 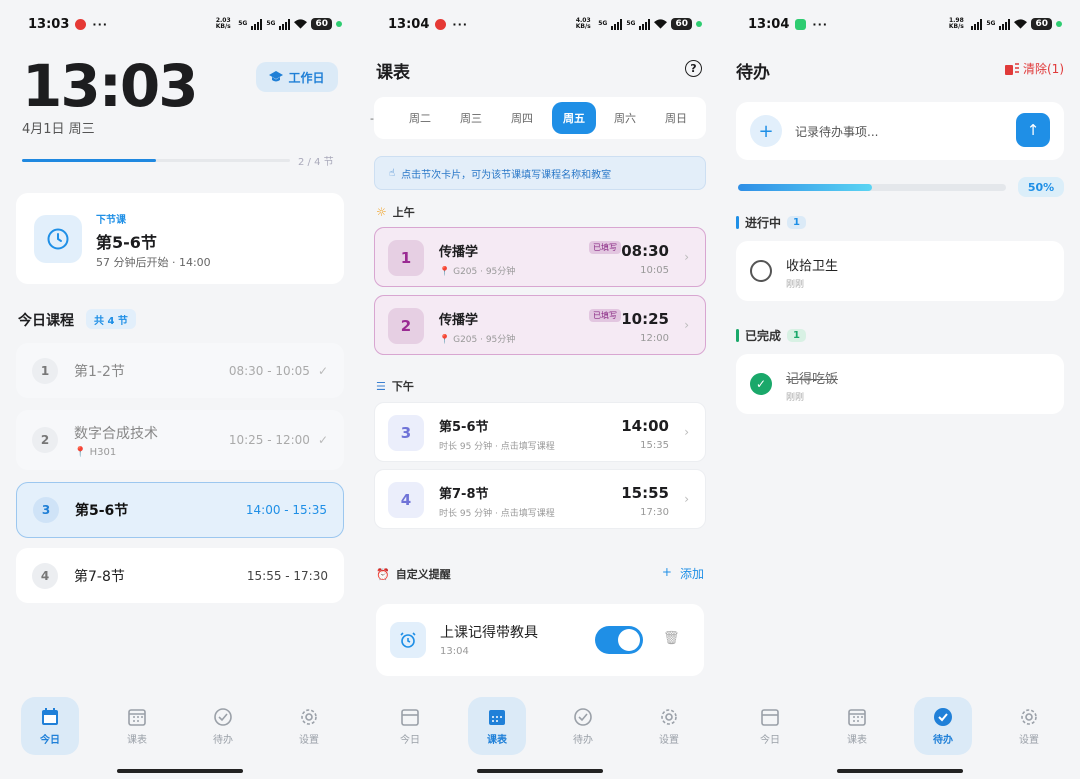 I want to click on tab-day: 周三, so click(x=471, y=118).